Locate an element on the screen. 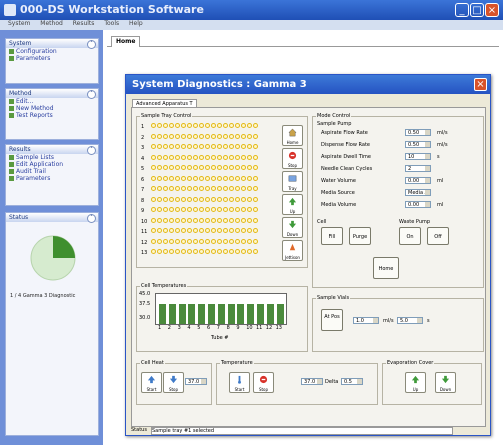  sidebar-item-test-reports: Test Reports is located at coordinates (52, 115).